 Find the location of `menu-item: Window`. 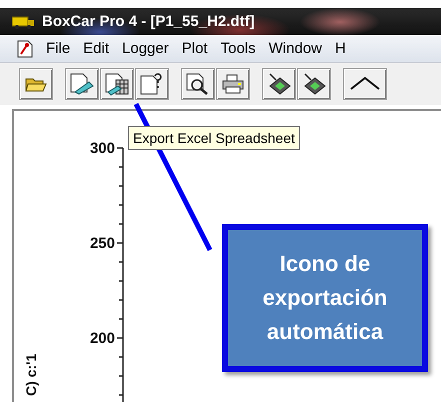

menu-item: Window is located at coordinates (295, 48).